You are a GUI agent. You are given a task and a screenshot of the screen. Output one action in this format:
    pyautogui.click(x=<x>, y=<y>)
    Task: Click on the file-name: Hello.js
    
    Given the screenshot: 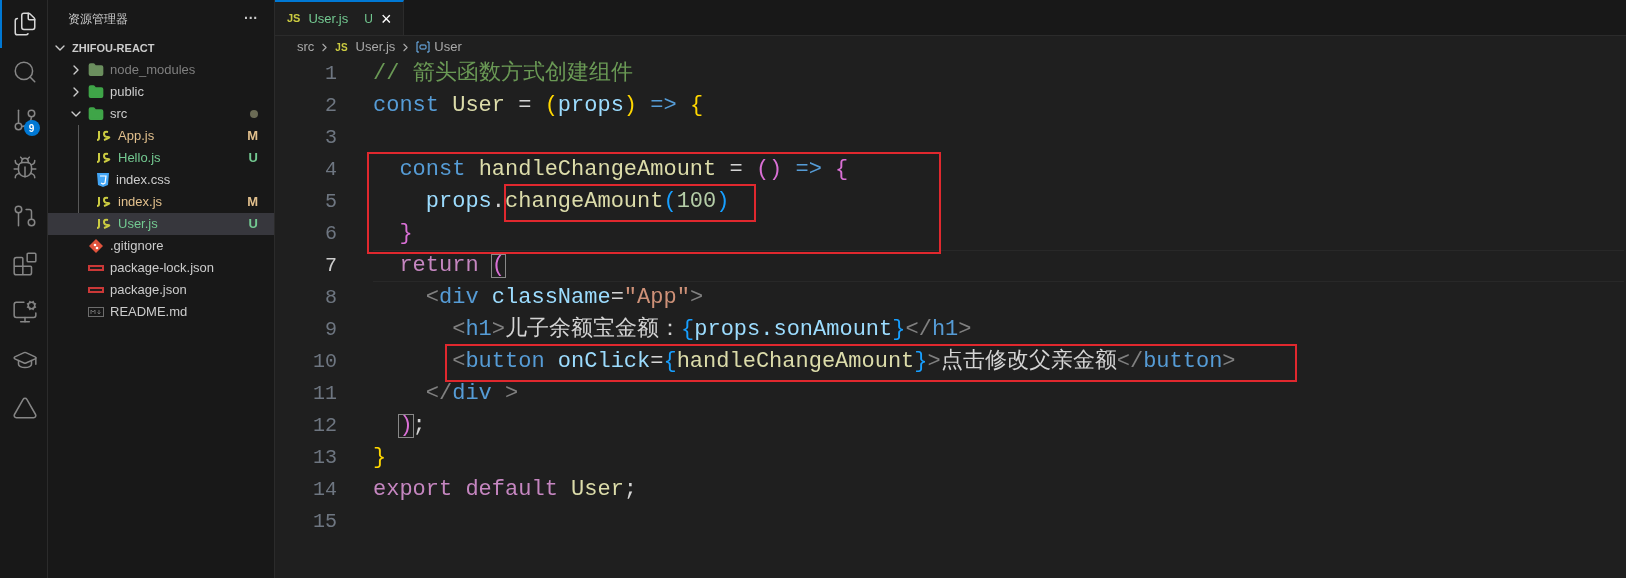 What is the action you would take?
    pyautogui.click(x=139, y=158)
    